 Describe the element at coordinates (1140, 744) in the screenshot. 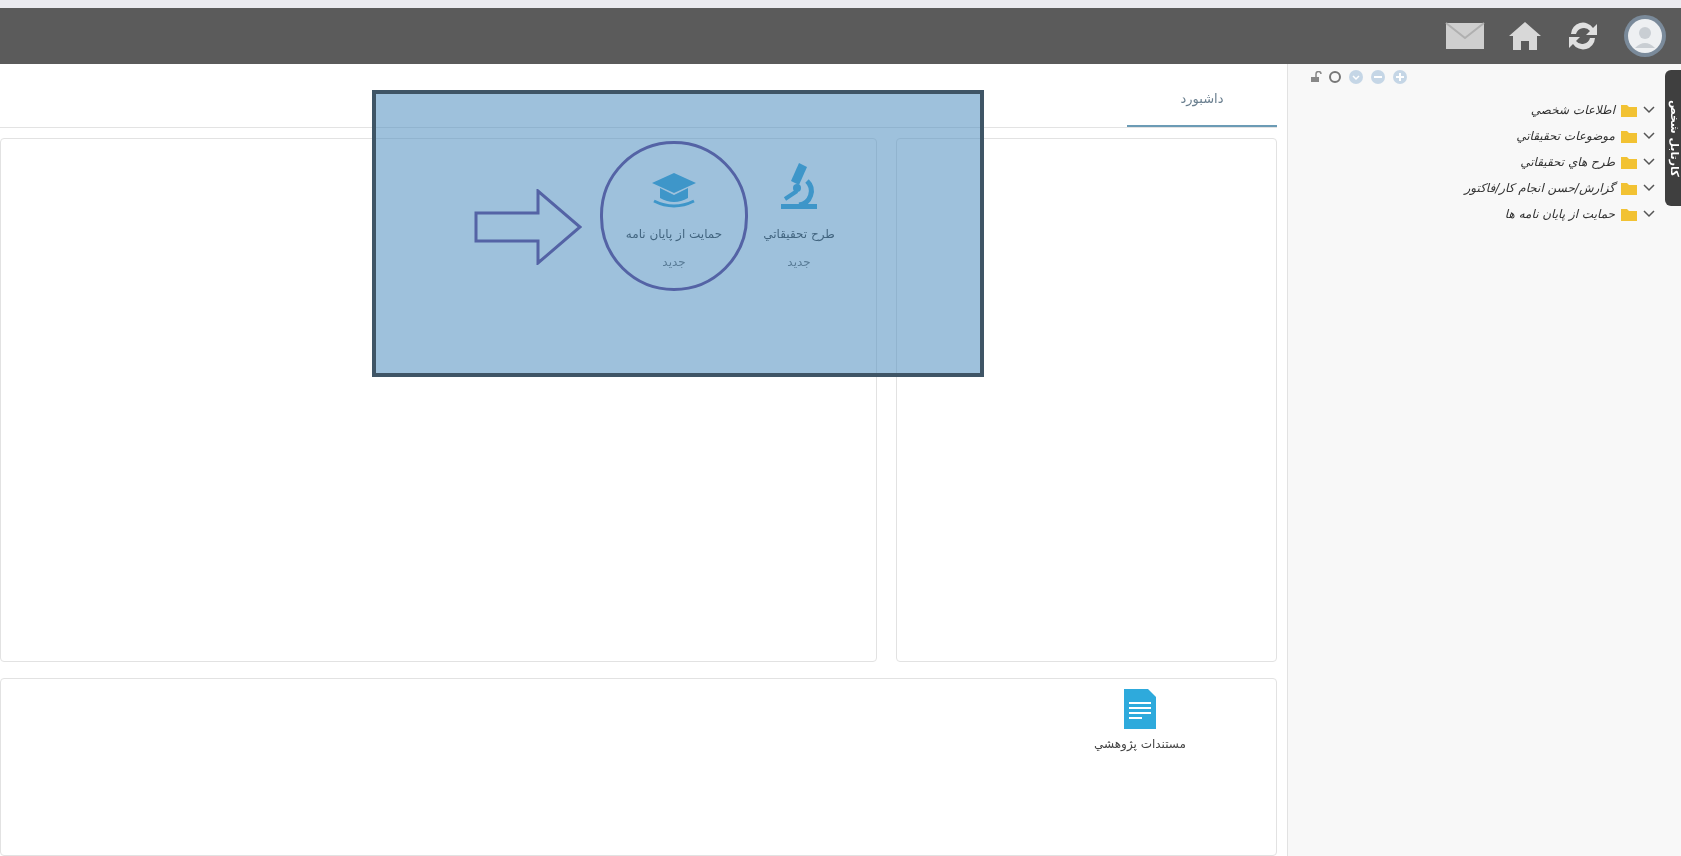

I see `documents-link: مستندات پژوهشي` at that location.